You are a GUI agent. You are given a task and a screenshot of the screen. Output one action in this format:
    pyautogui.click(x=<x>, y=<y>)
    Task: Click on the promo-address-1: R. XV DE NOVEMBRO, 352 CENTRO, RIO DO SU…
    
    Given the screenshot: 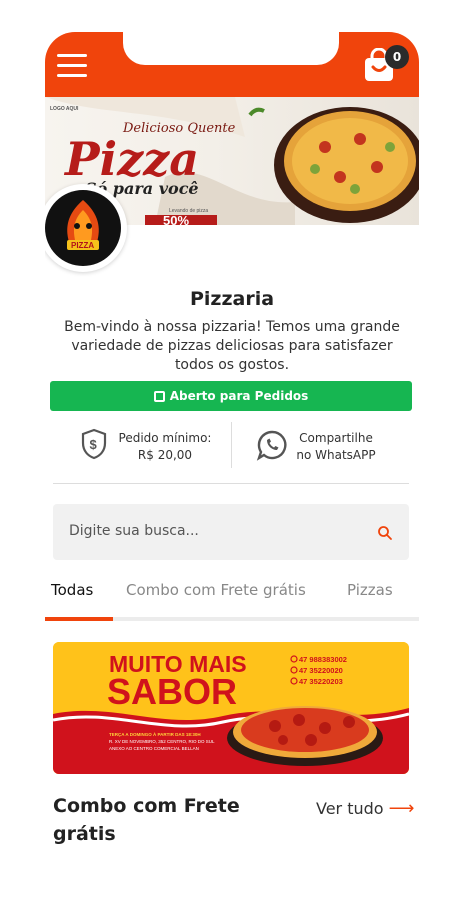 What is the action you would take?
    pyautogui.click(x=162, y=741)
    